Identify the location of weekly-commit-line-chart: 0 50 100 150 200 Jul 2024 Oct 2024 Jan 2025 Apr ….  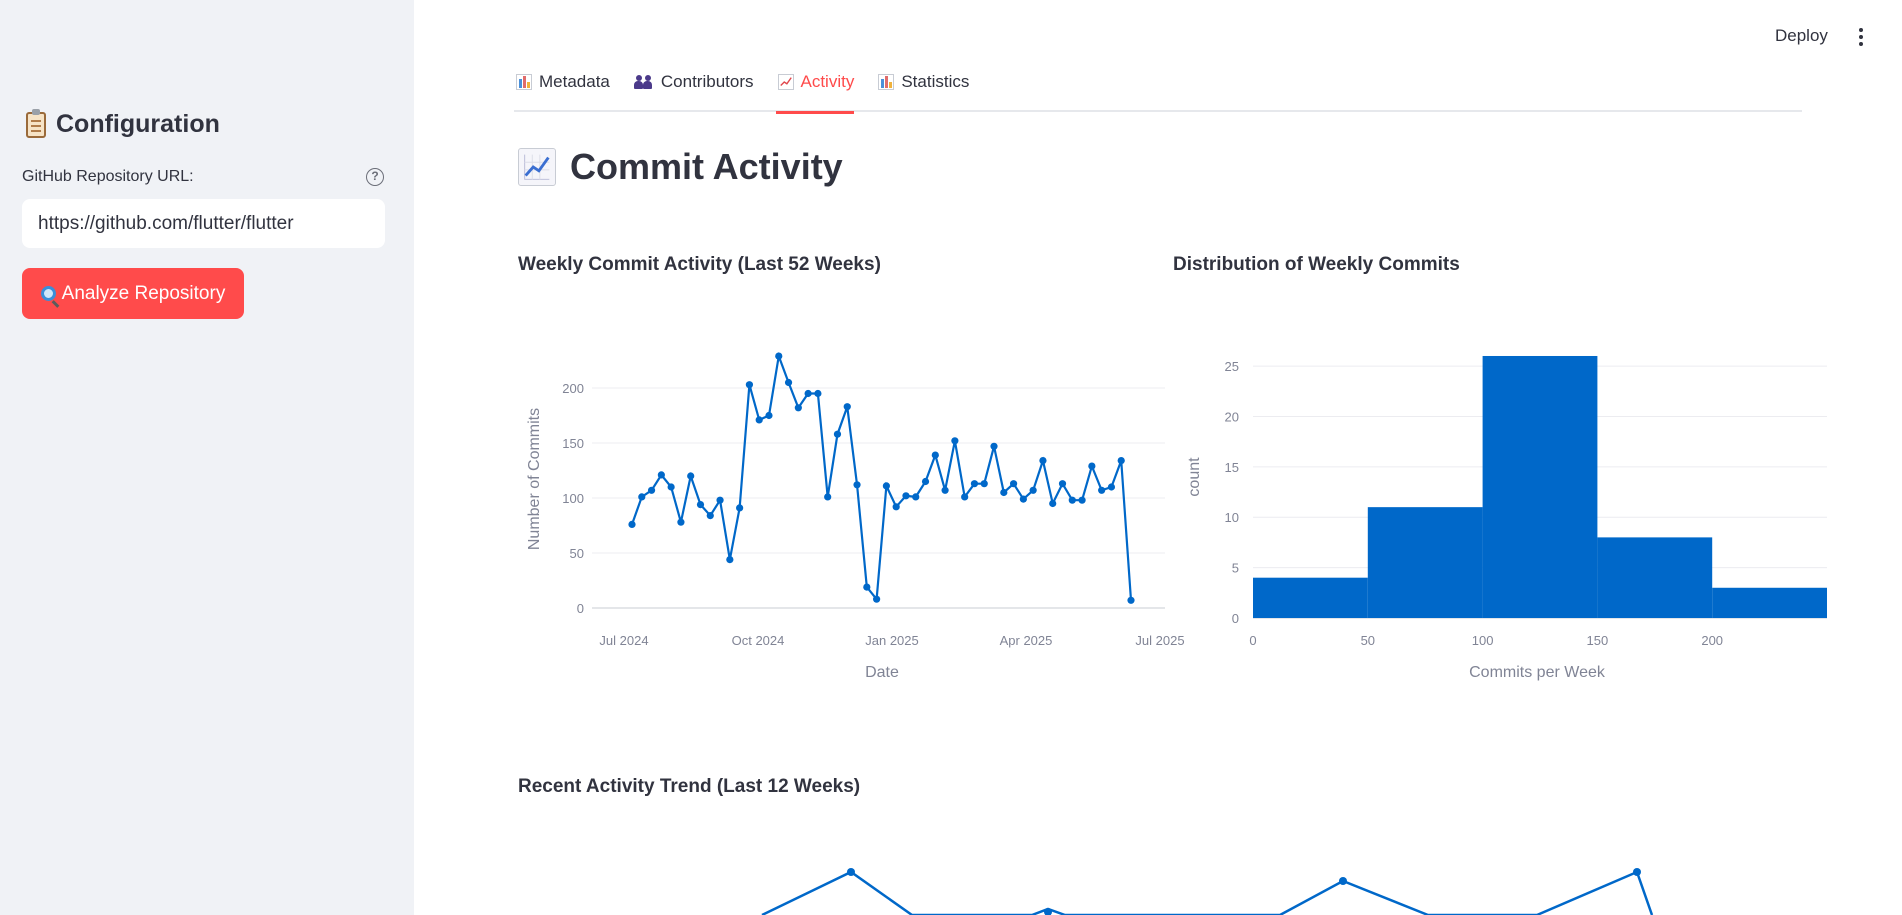
(855, 516).